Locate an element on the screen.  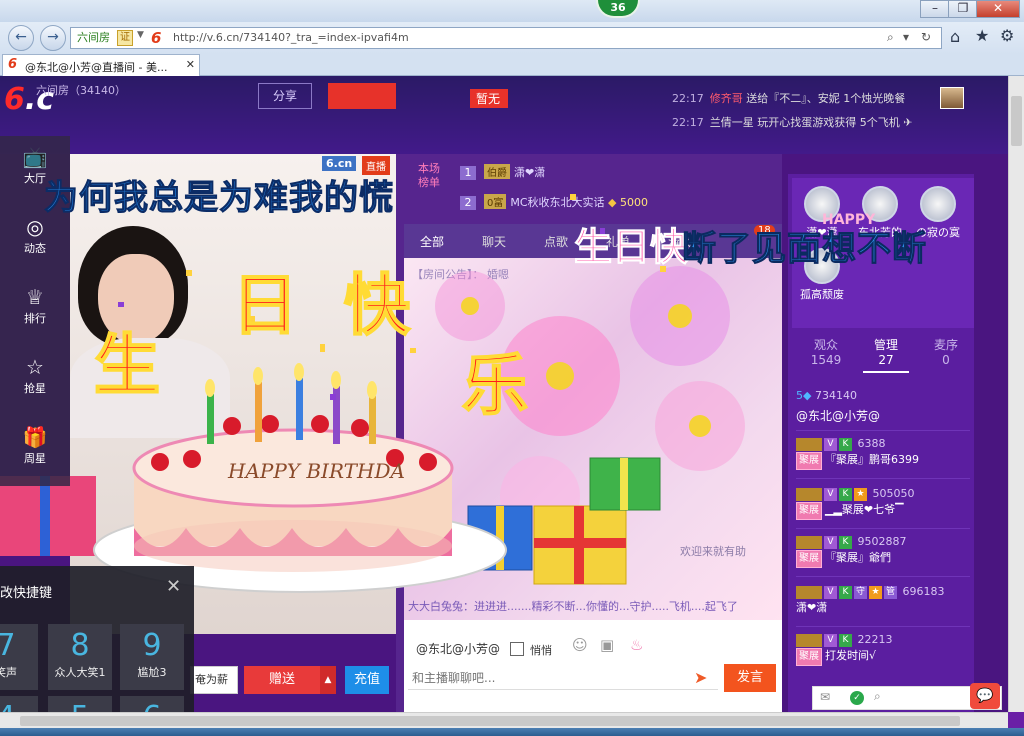
shortcut-key: 4 is located at coordinates (19, 704).